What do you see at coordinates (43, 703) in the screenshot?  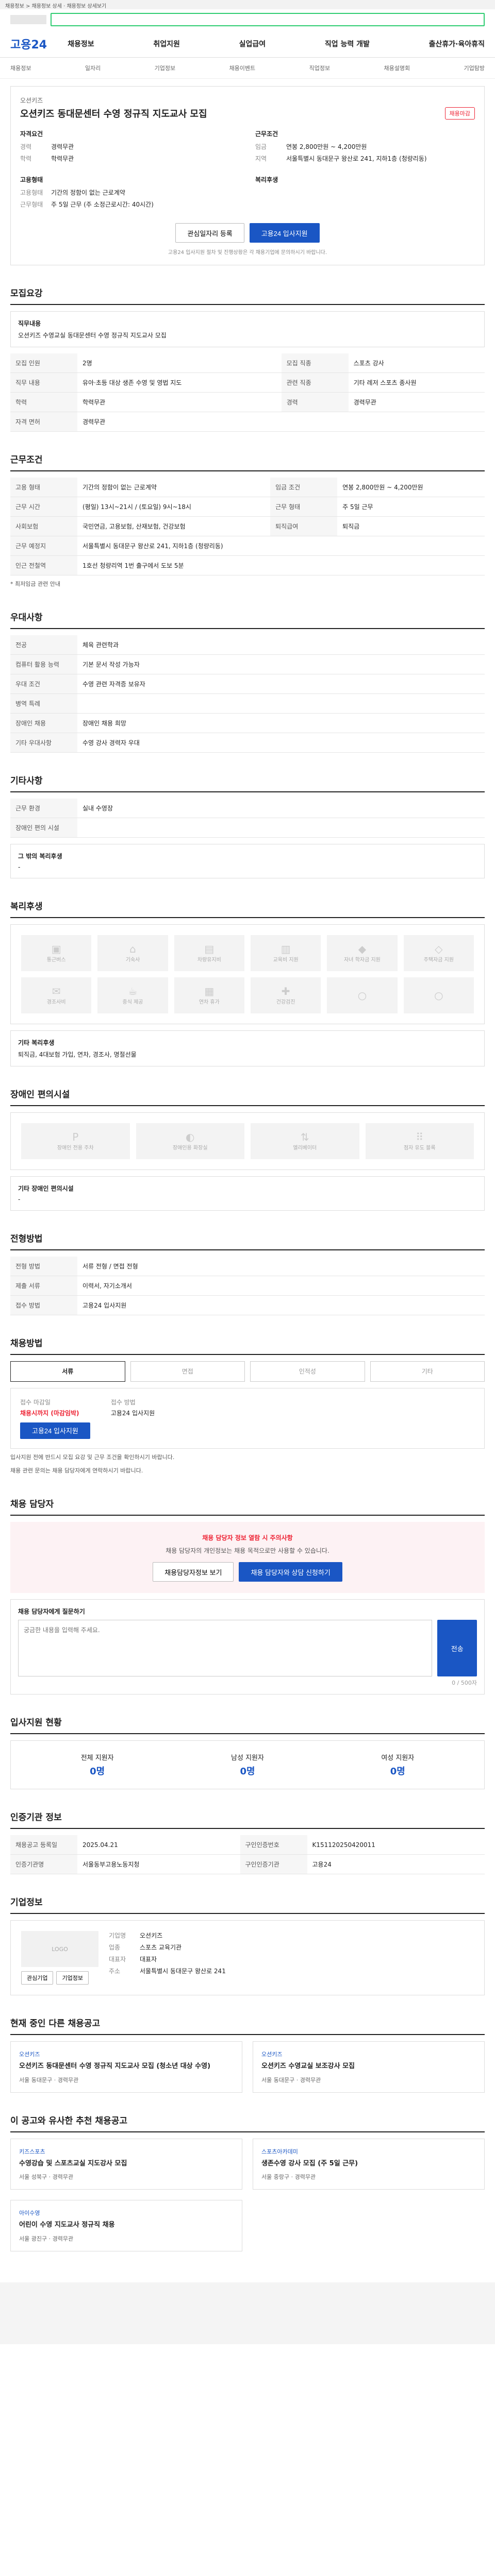 I see `row-key: 병역 특례` at bounding box center [43, 703].